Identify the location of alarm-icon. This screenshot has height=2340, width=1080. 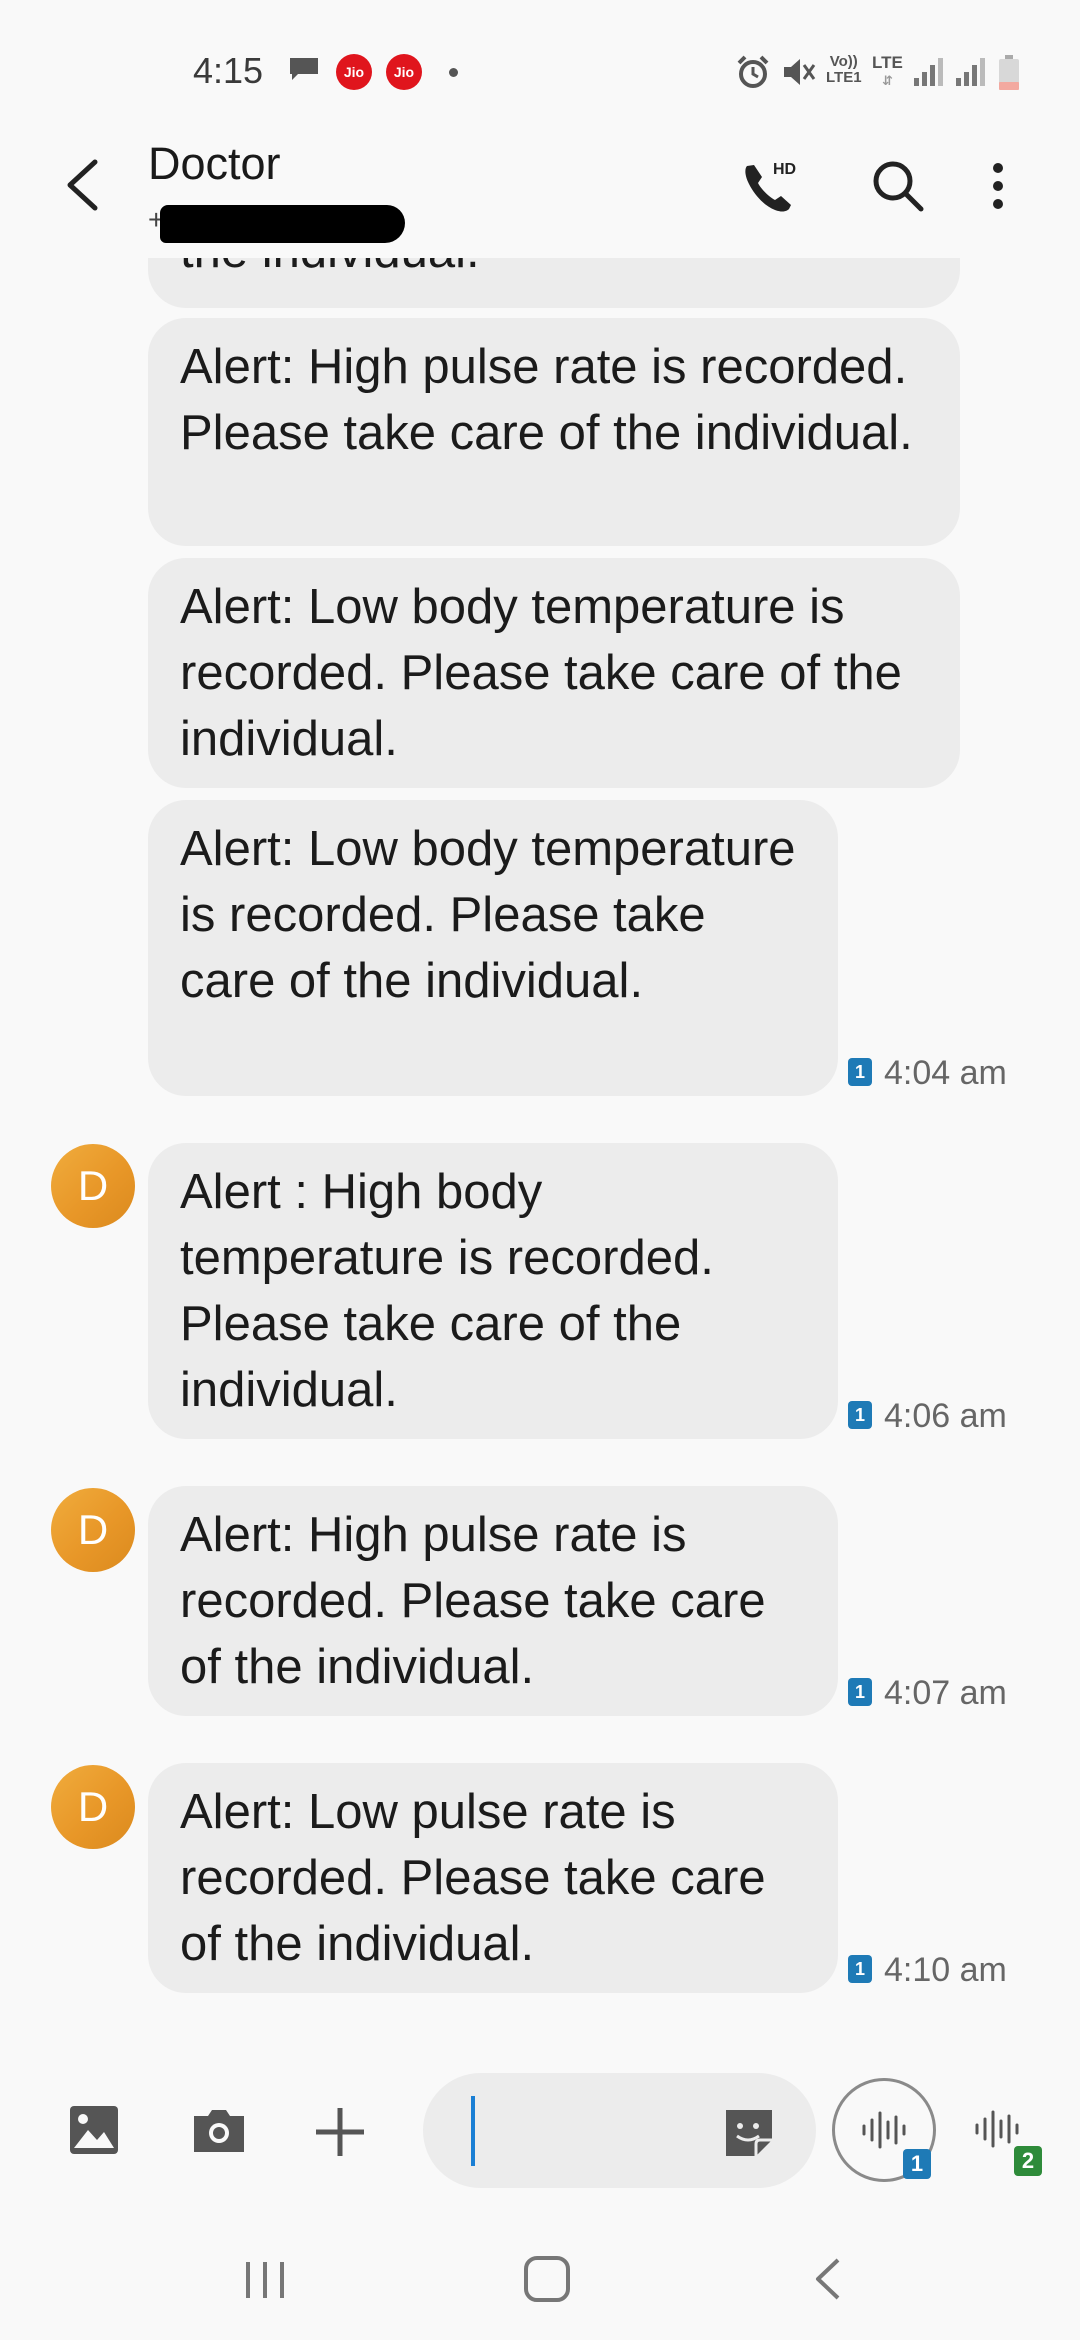
(753, 71).